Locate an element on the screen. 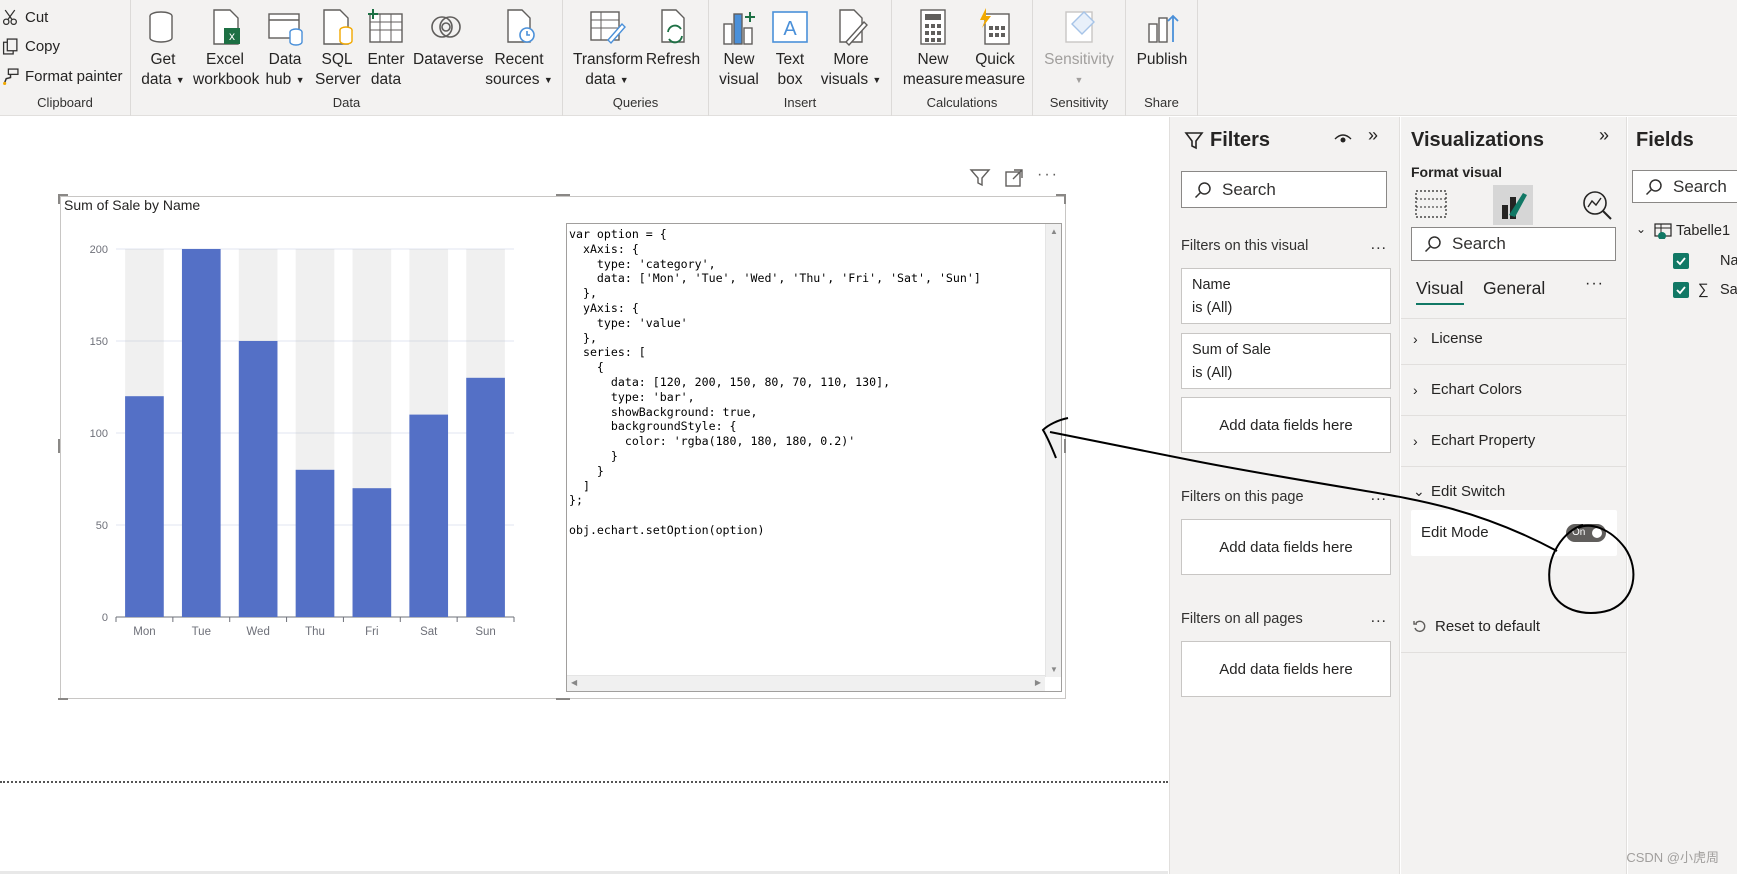  tab-general: General is located at coordinates (1514, 288).